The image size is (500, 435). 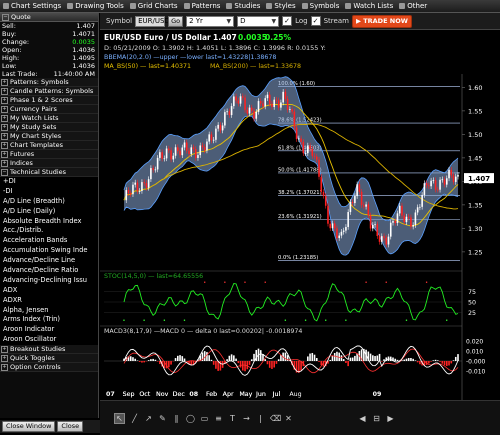 What do you see at coordinates (390, 418) in the screenshot?
I see `scroll-right-icon: ▶` at bounding box center [390, 418].